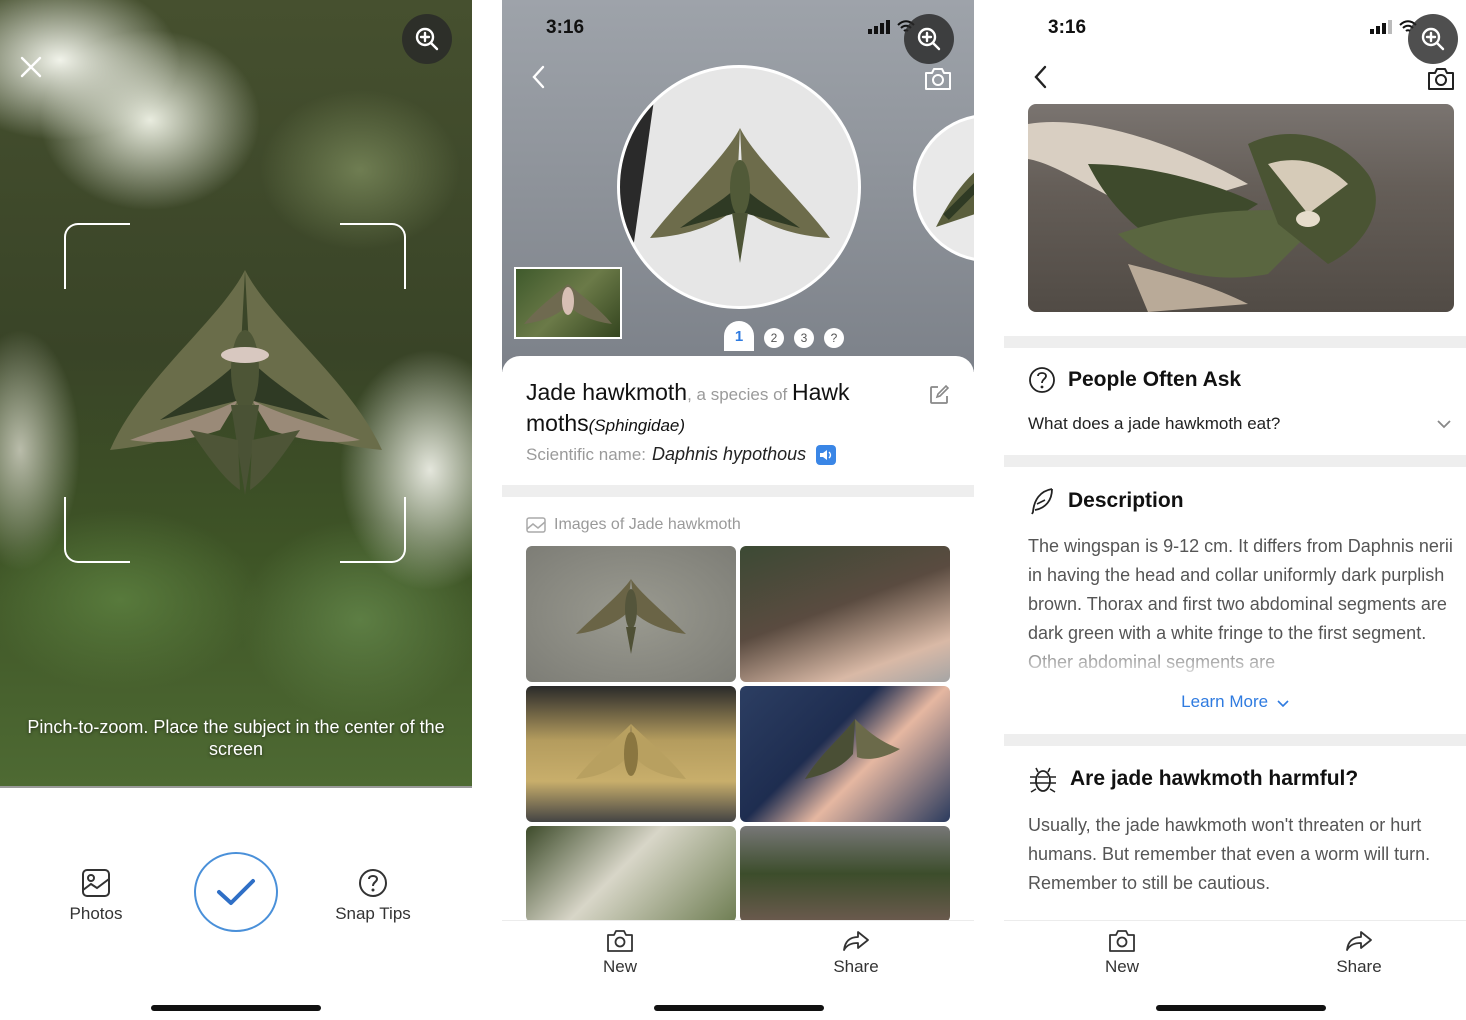  What do you see at coordinates (774, 338) in the screenshot?
I see `pager-dot-2: 2` at bounding box center [774, 338].